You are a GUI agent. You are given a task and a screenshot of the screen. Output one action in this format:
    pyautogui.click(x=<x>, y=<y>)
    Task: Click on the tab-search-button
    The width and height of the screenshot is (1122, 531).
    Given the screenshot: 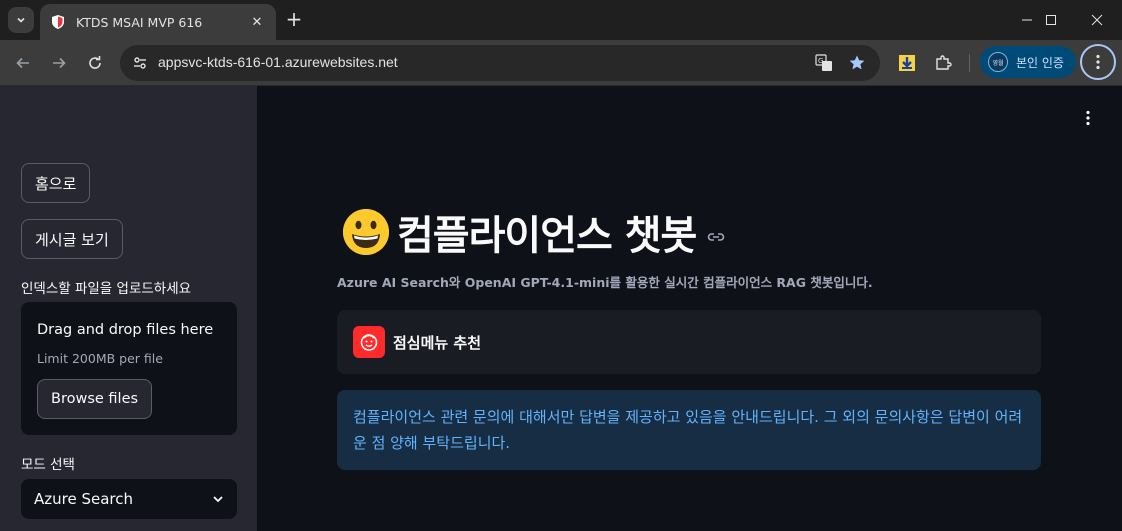 What is the action you would take?
    pyautogui.click(x=21, y=20)
    